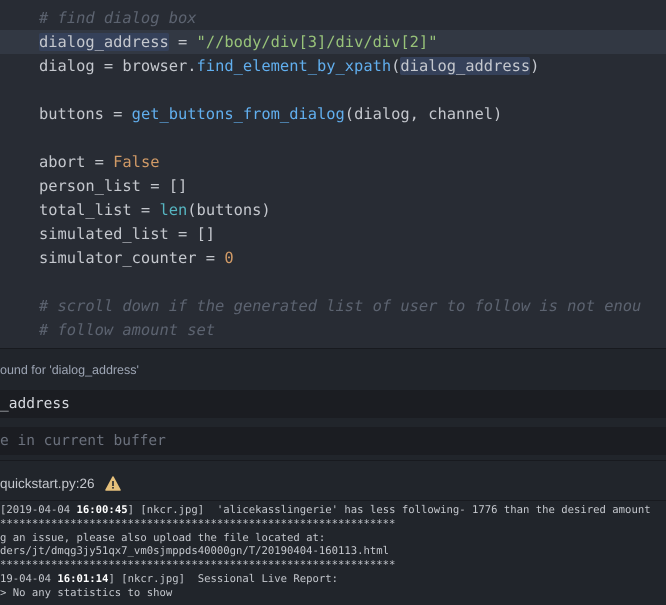  What do you see at coordinates (163, 539) in the screenshot?
I see `log-line: g an issue, please also upload the file located at:` at bounding box center [163, 539].